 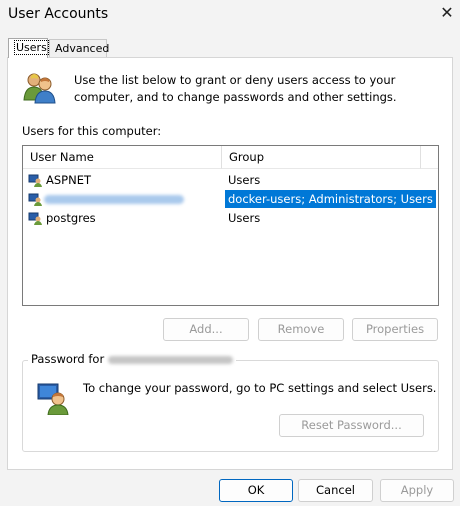 What do you see at coordinates (429, 157) in the screenshot?
I see `column-header-filler` at bounding box center [429, 157].